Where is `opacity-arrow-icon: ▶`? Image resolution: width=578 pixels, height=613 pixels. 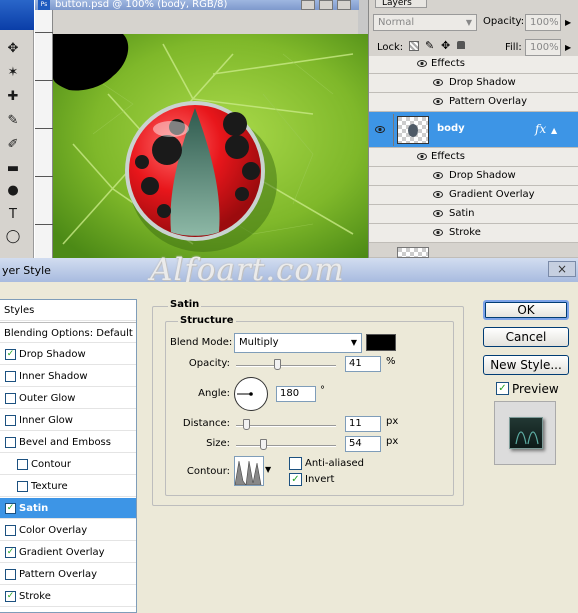
opacity-arrow-icon: ▶ is located at coordinates (568, 22).